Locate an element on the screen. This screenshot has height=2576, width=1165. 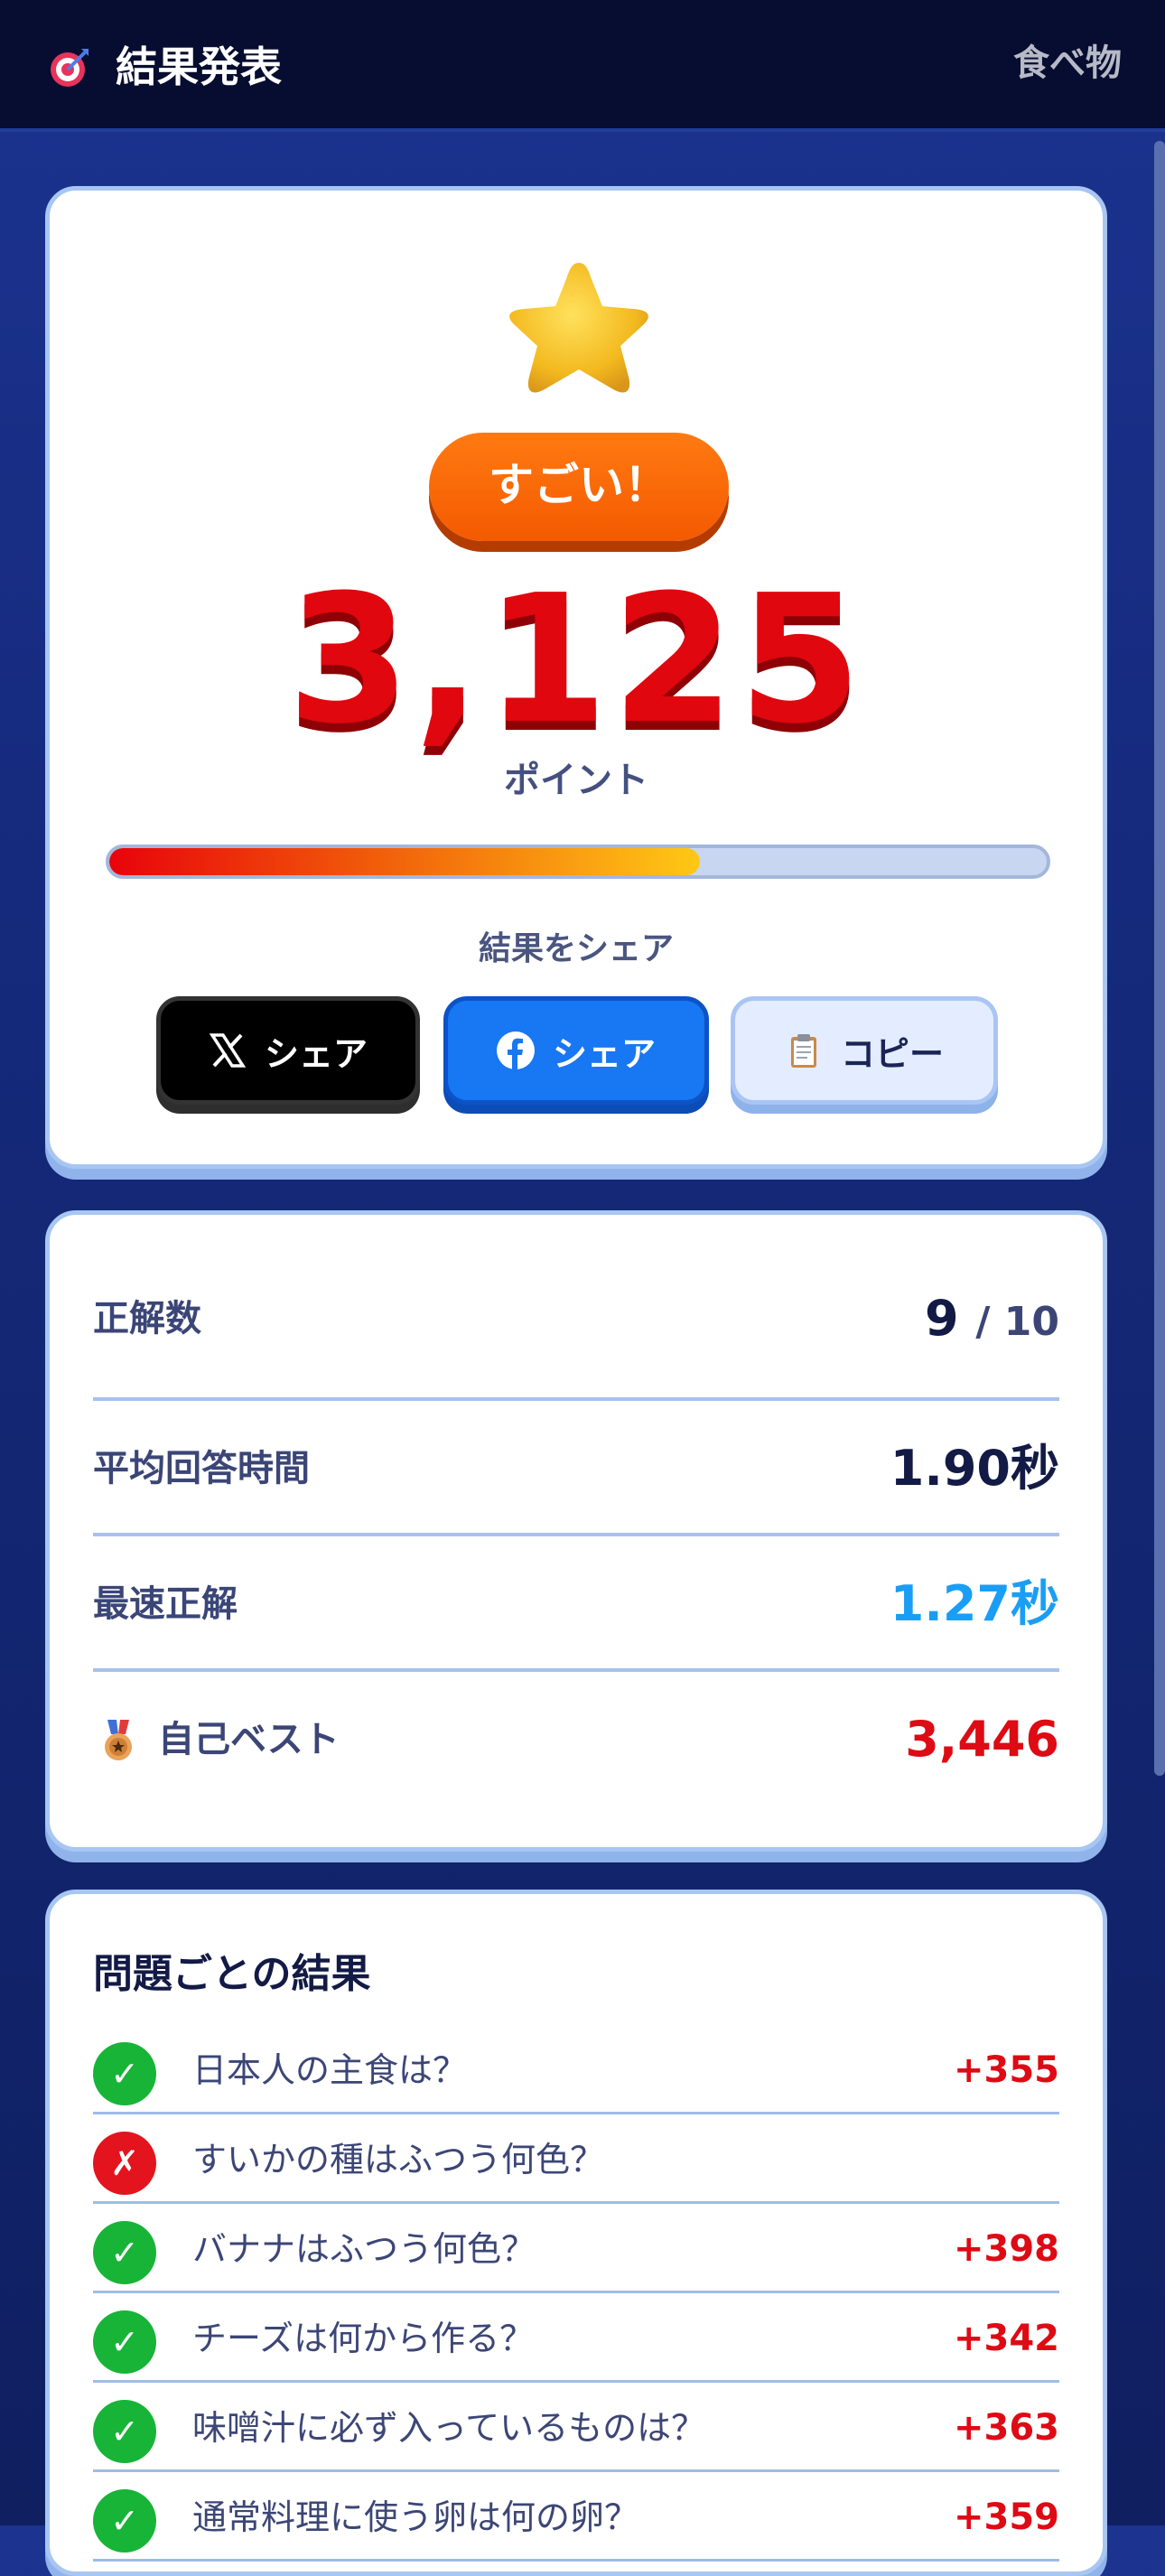
share-x-label: シェア is located at coordinates (316, 1053).